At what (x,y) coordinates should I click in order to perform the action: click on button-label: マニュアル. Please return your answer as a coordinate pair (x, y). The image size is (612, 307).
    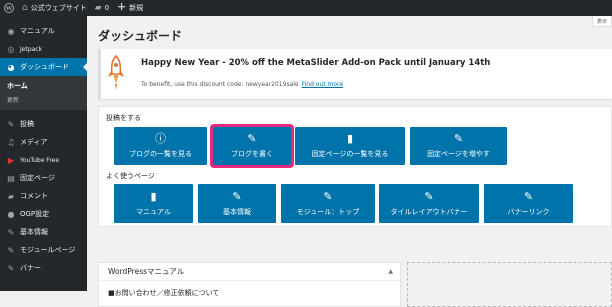
    Looking at the image, I should click on (153, 211).